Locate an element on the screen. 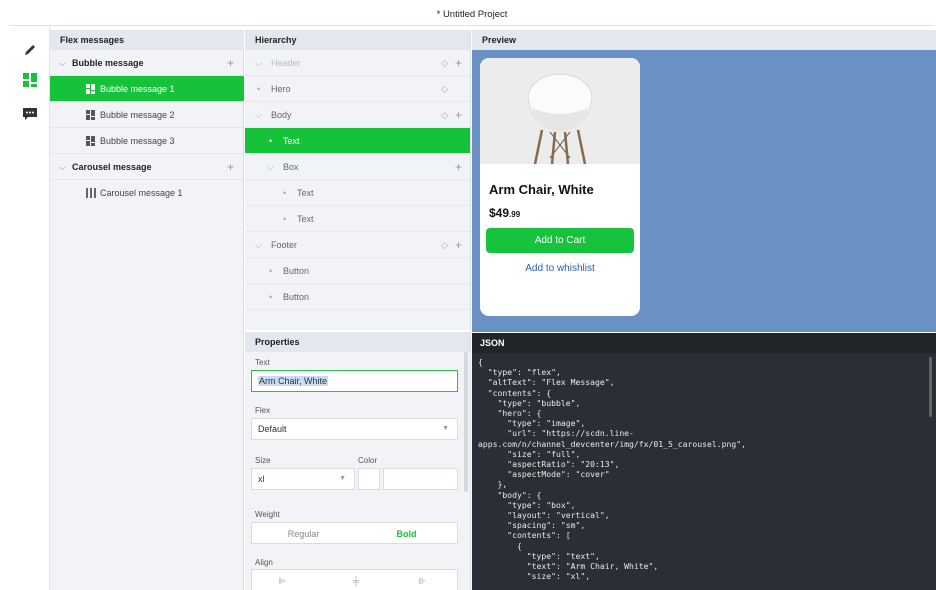 Image resolution: width=936 pixels, height=590 pixels. size-select-value: xl is located at coordinates (261, 479).